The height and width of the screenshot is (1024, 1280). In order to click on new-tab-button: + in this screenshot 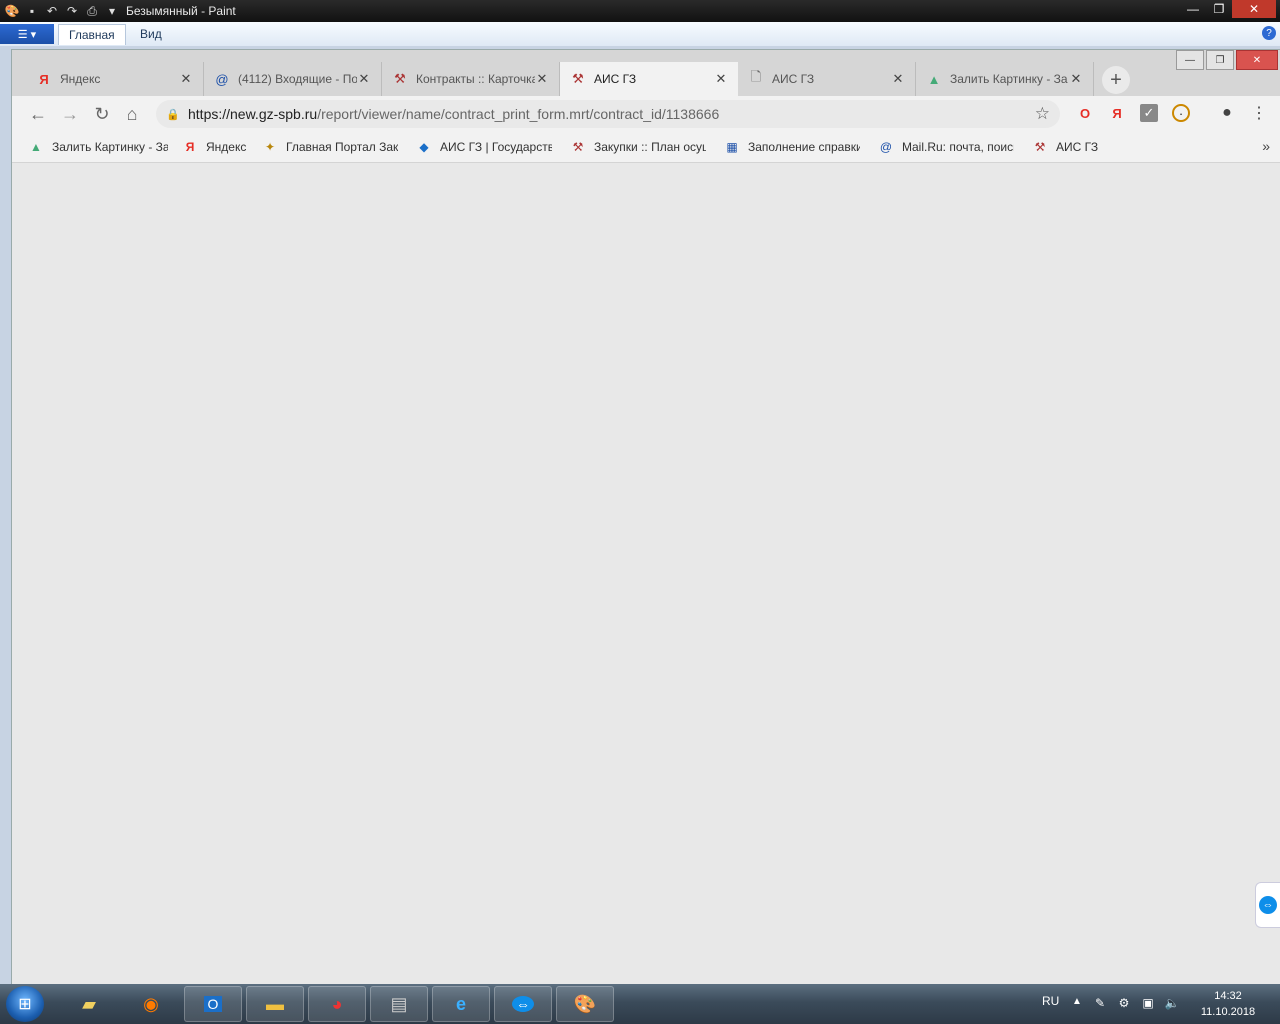, I will do `click(1116, 80)`.